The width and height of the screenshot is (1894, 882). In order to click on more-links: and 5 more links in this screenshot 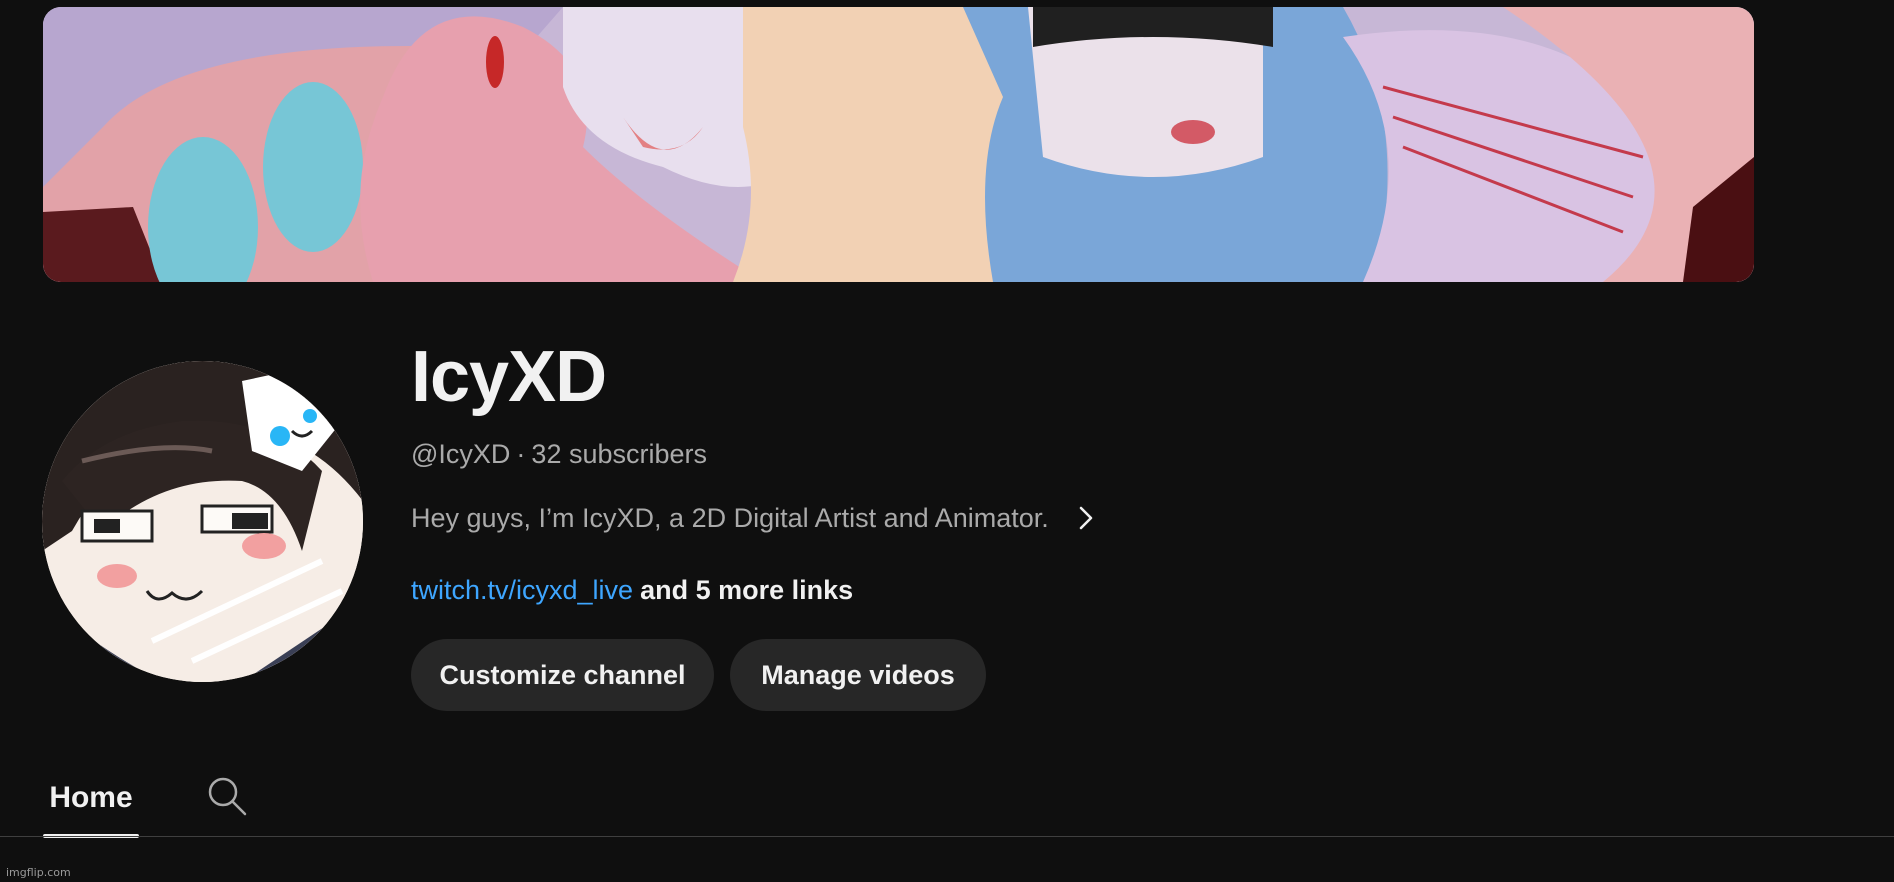, I will do `click(746, 590)`.